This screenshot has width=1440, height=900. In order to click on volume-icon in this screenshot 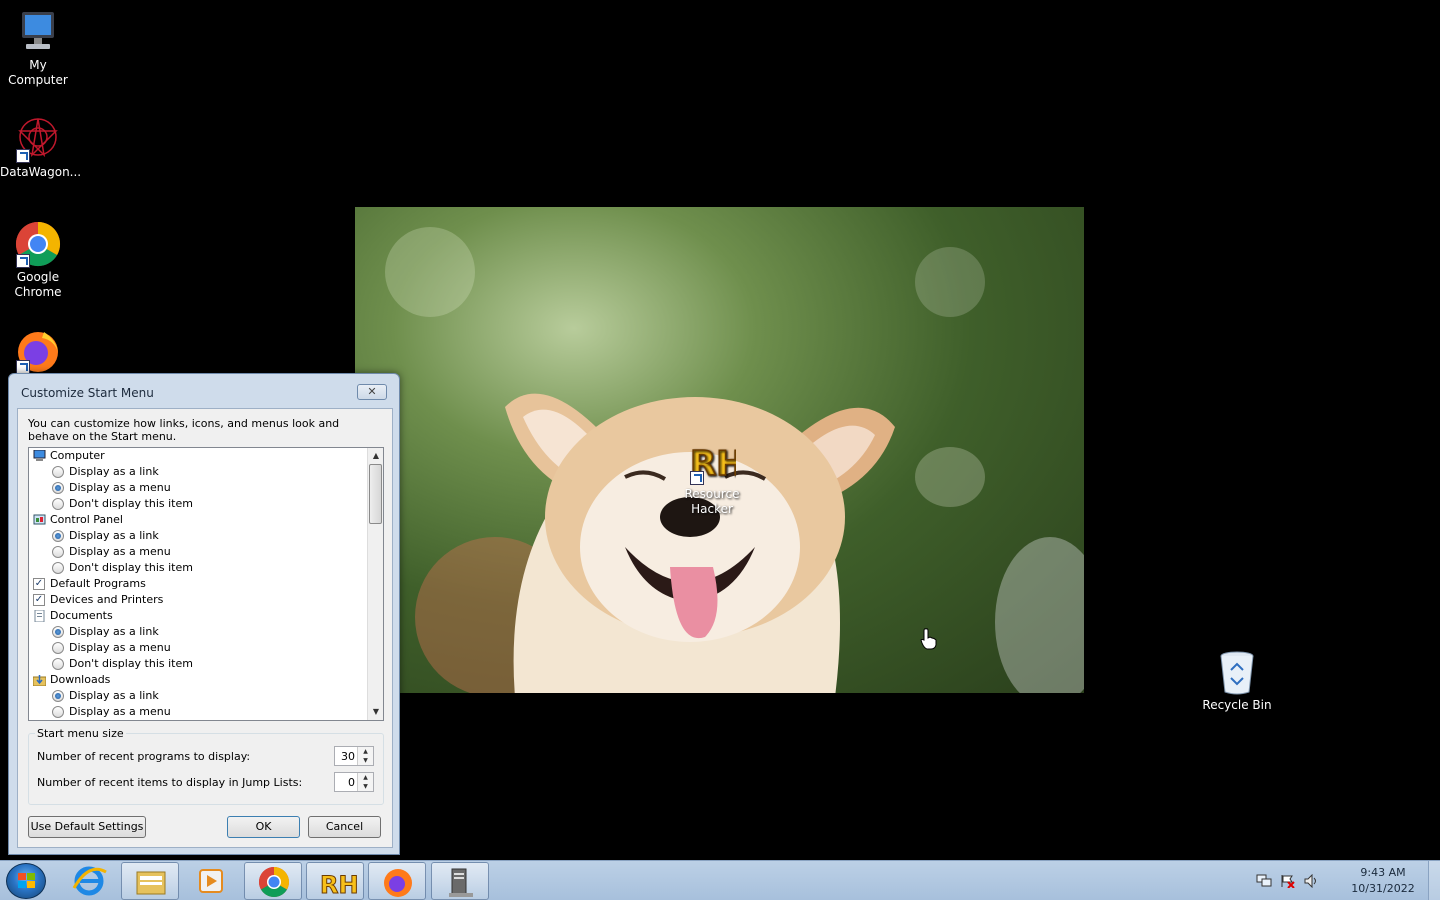, I will do `click(1312, 881)`.